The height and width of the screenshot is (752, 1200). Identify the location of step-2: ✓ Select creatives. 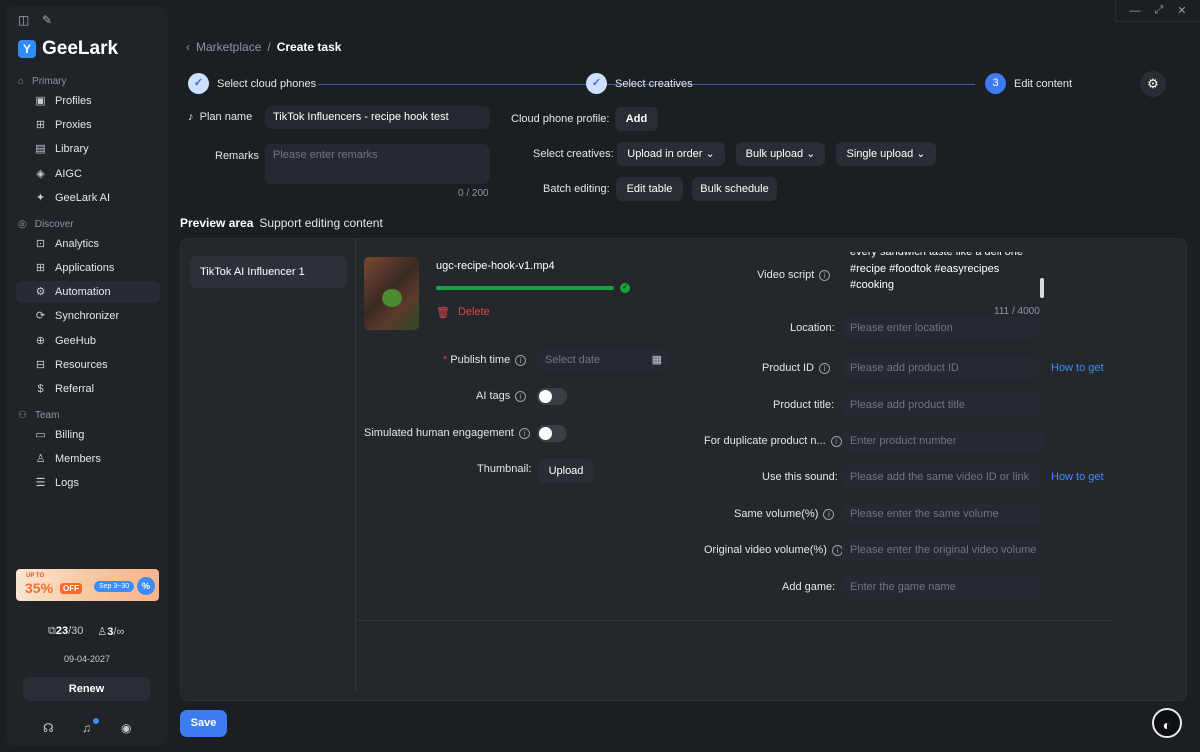
(639, 83).